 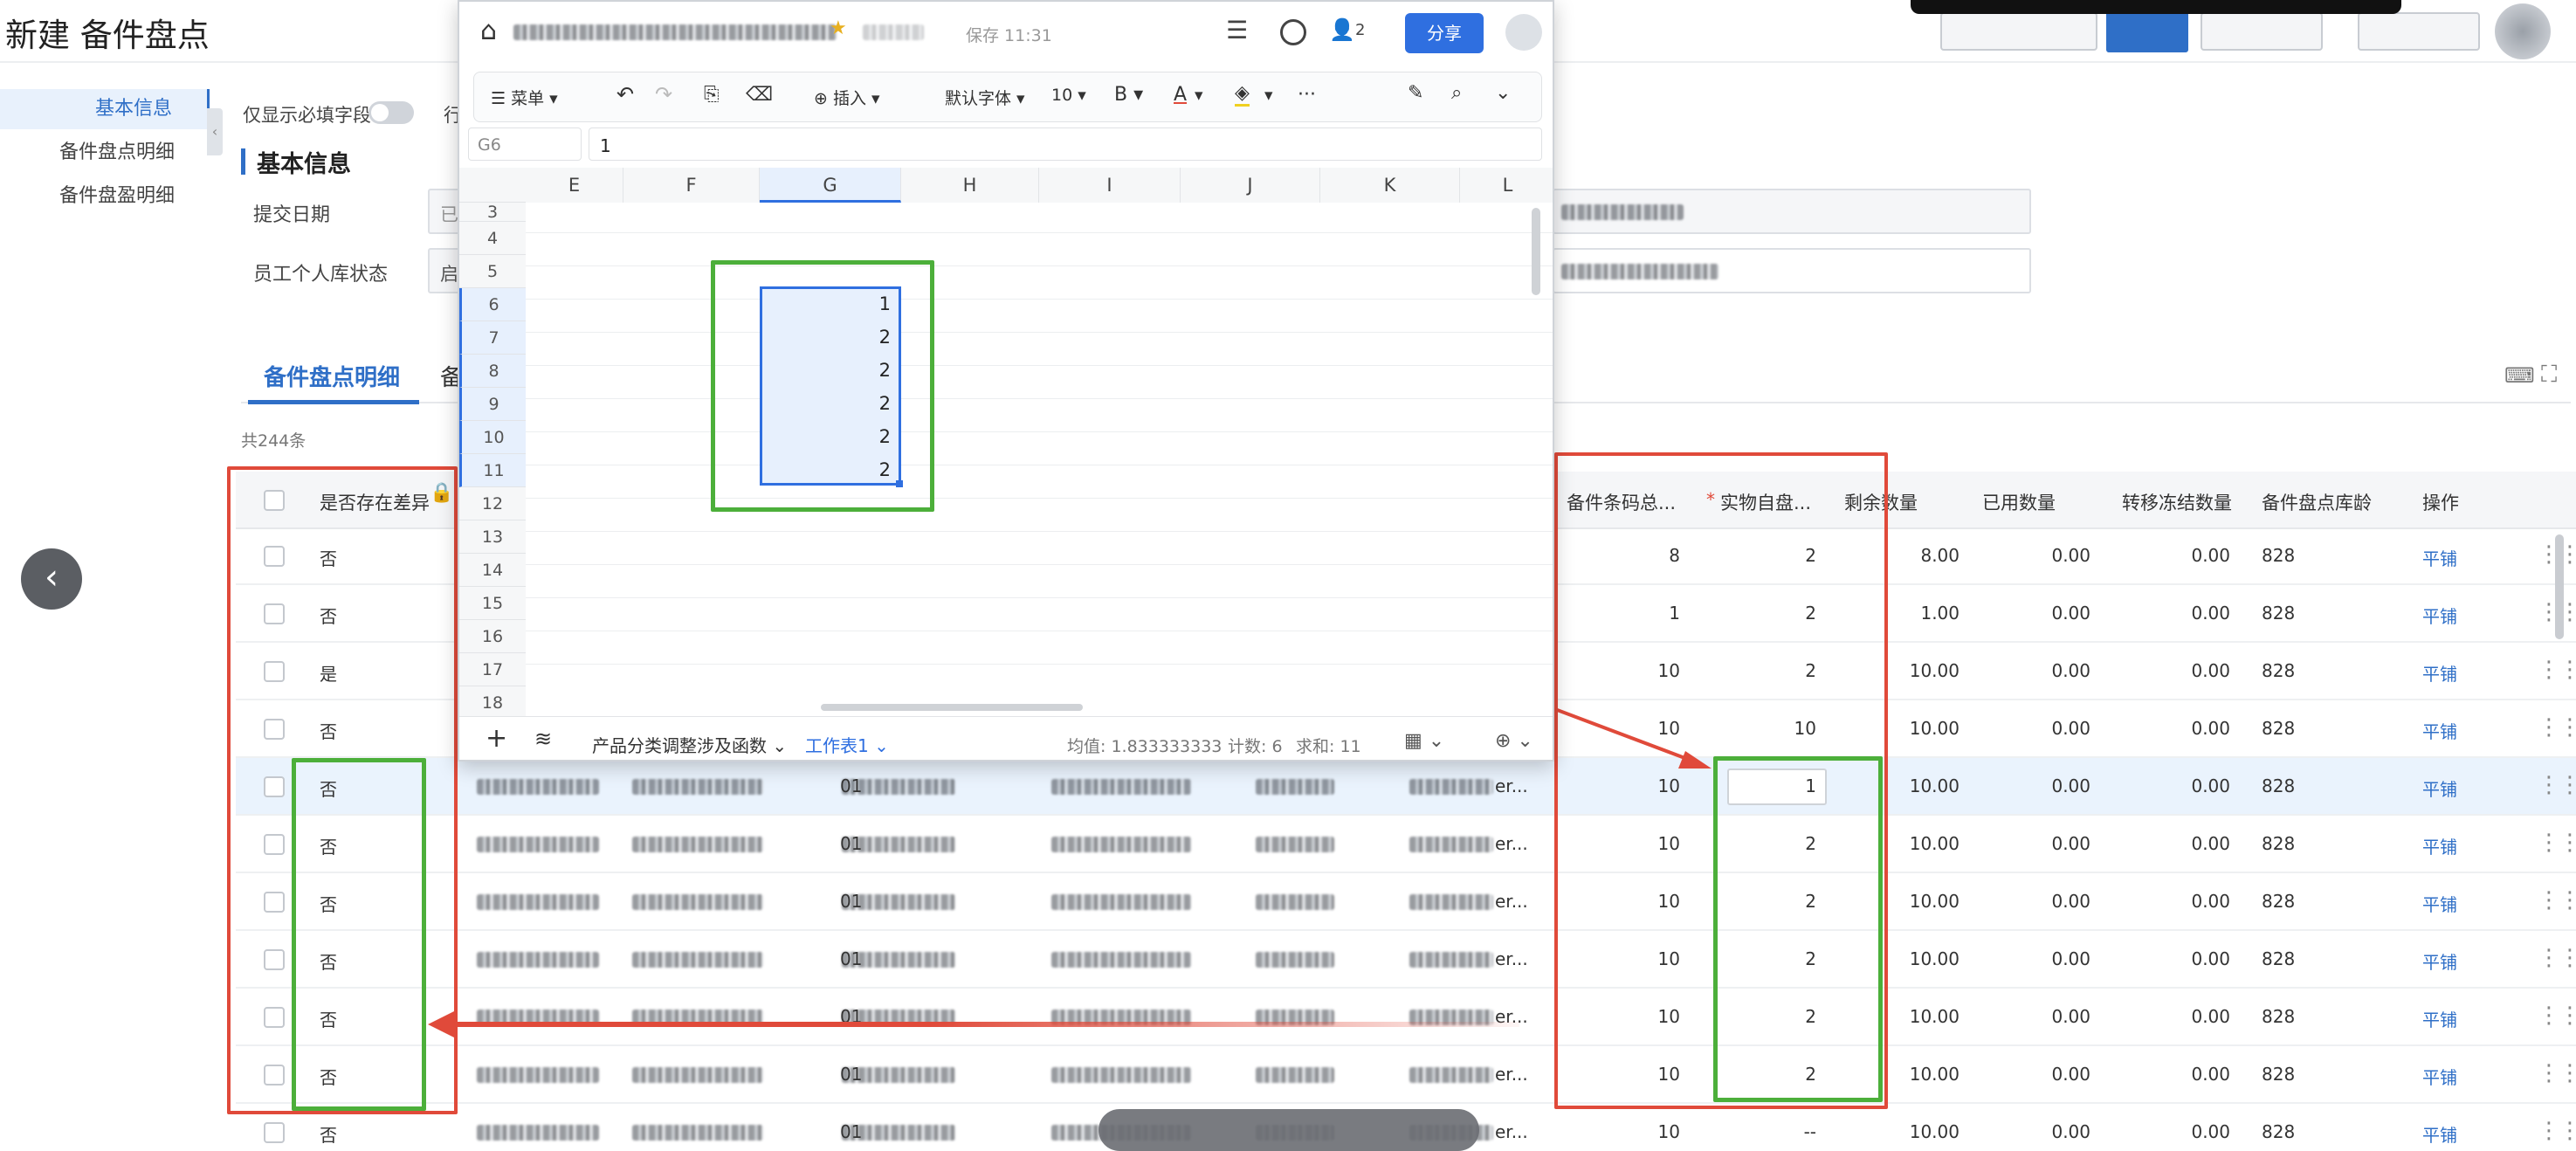 I want to click on zoom-icon: ⊕ ⌄, so click(x=1514, y=741).